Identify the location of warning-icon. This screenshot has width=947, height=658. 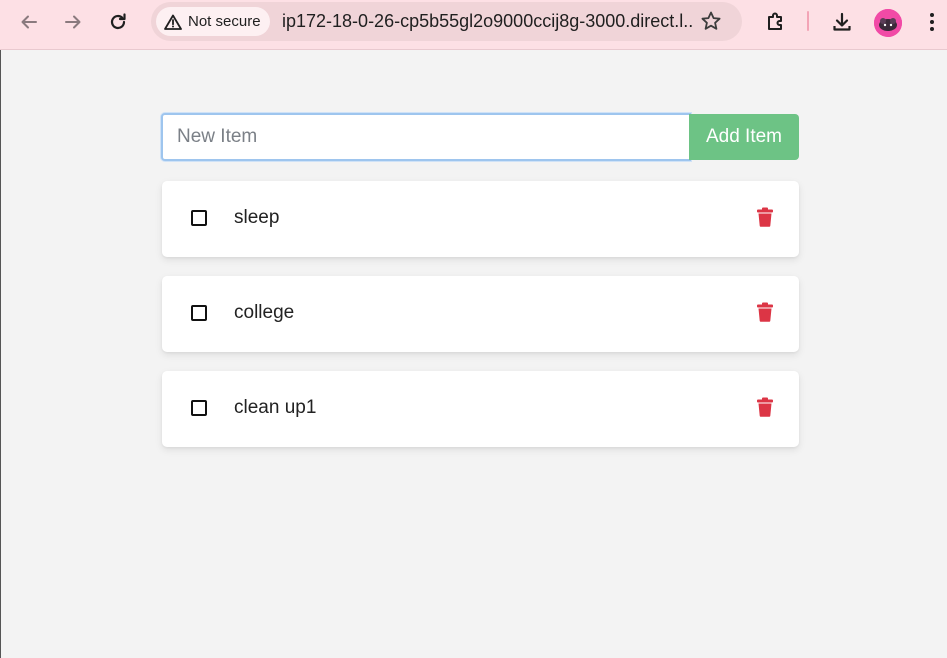
(173, 22).